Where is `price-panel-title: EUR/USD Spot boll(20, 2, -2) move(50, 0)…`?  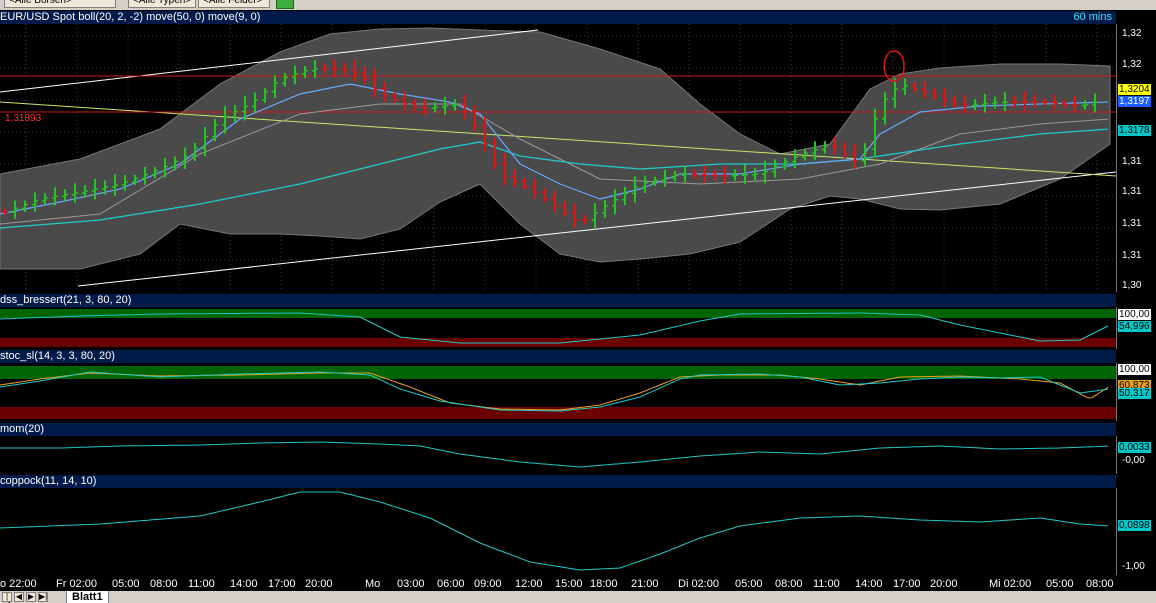 price-panel-title: EUR/USD Spot boll(20, 2, -2) move(50, 0)… is located at coordinates (130, 17).